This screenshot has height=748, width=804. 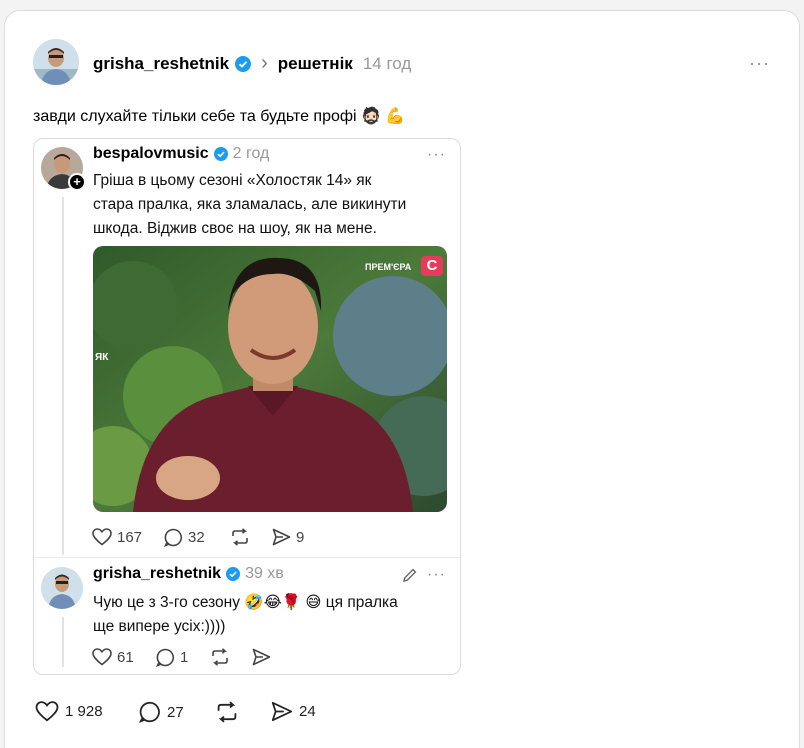 What do you see at coordinates (161, 712) in the screenshot?
I see `main-reply-button: 27` at bounding box center [161, 712].